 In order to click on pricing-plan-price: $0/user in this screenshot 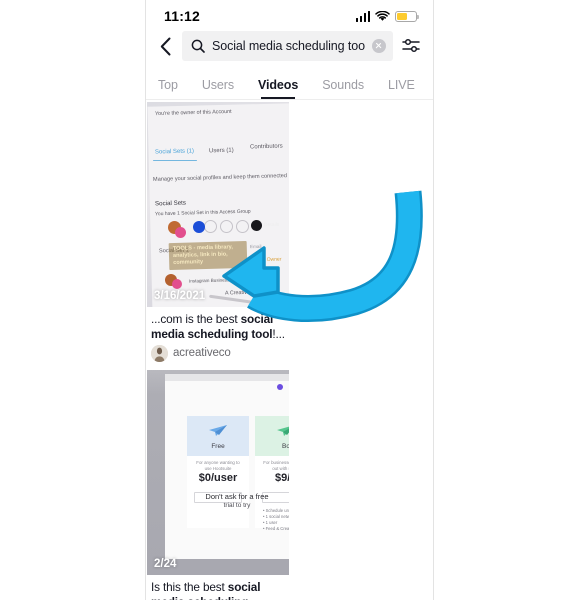, I will do `click(218, 478)`.